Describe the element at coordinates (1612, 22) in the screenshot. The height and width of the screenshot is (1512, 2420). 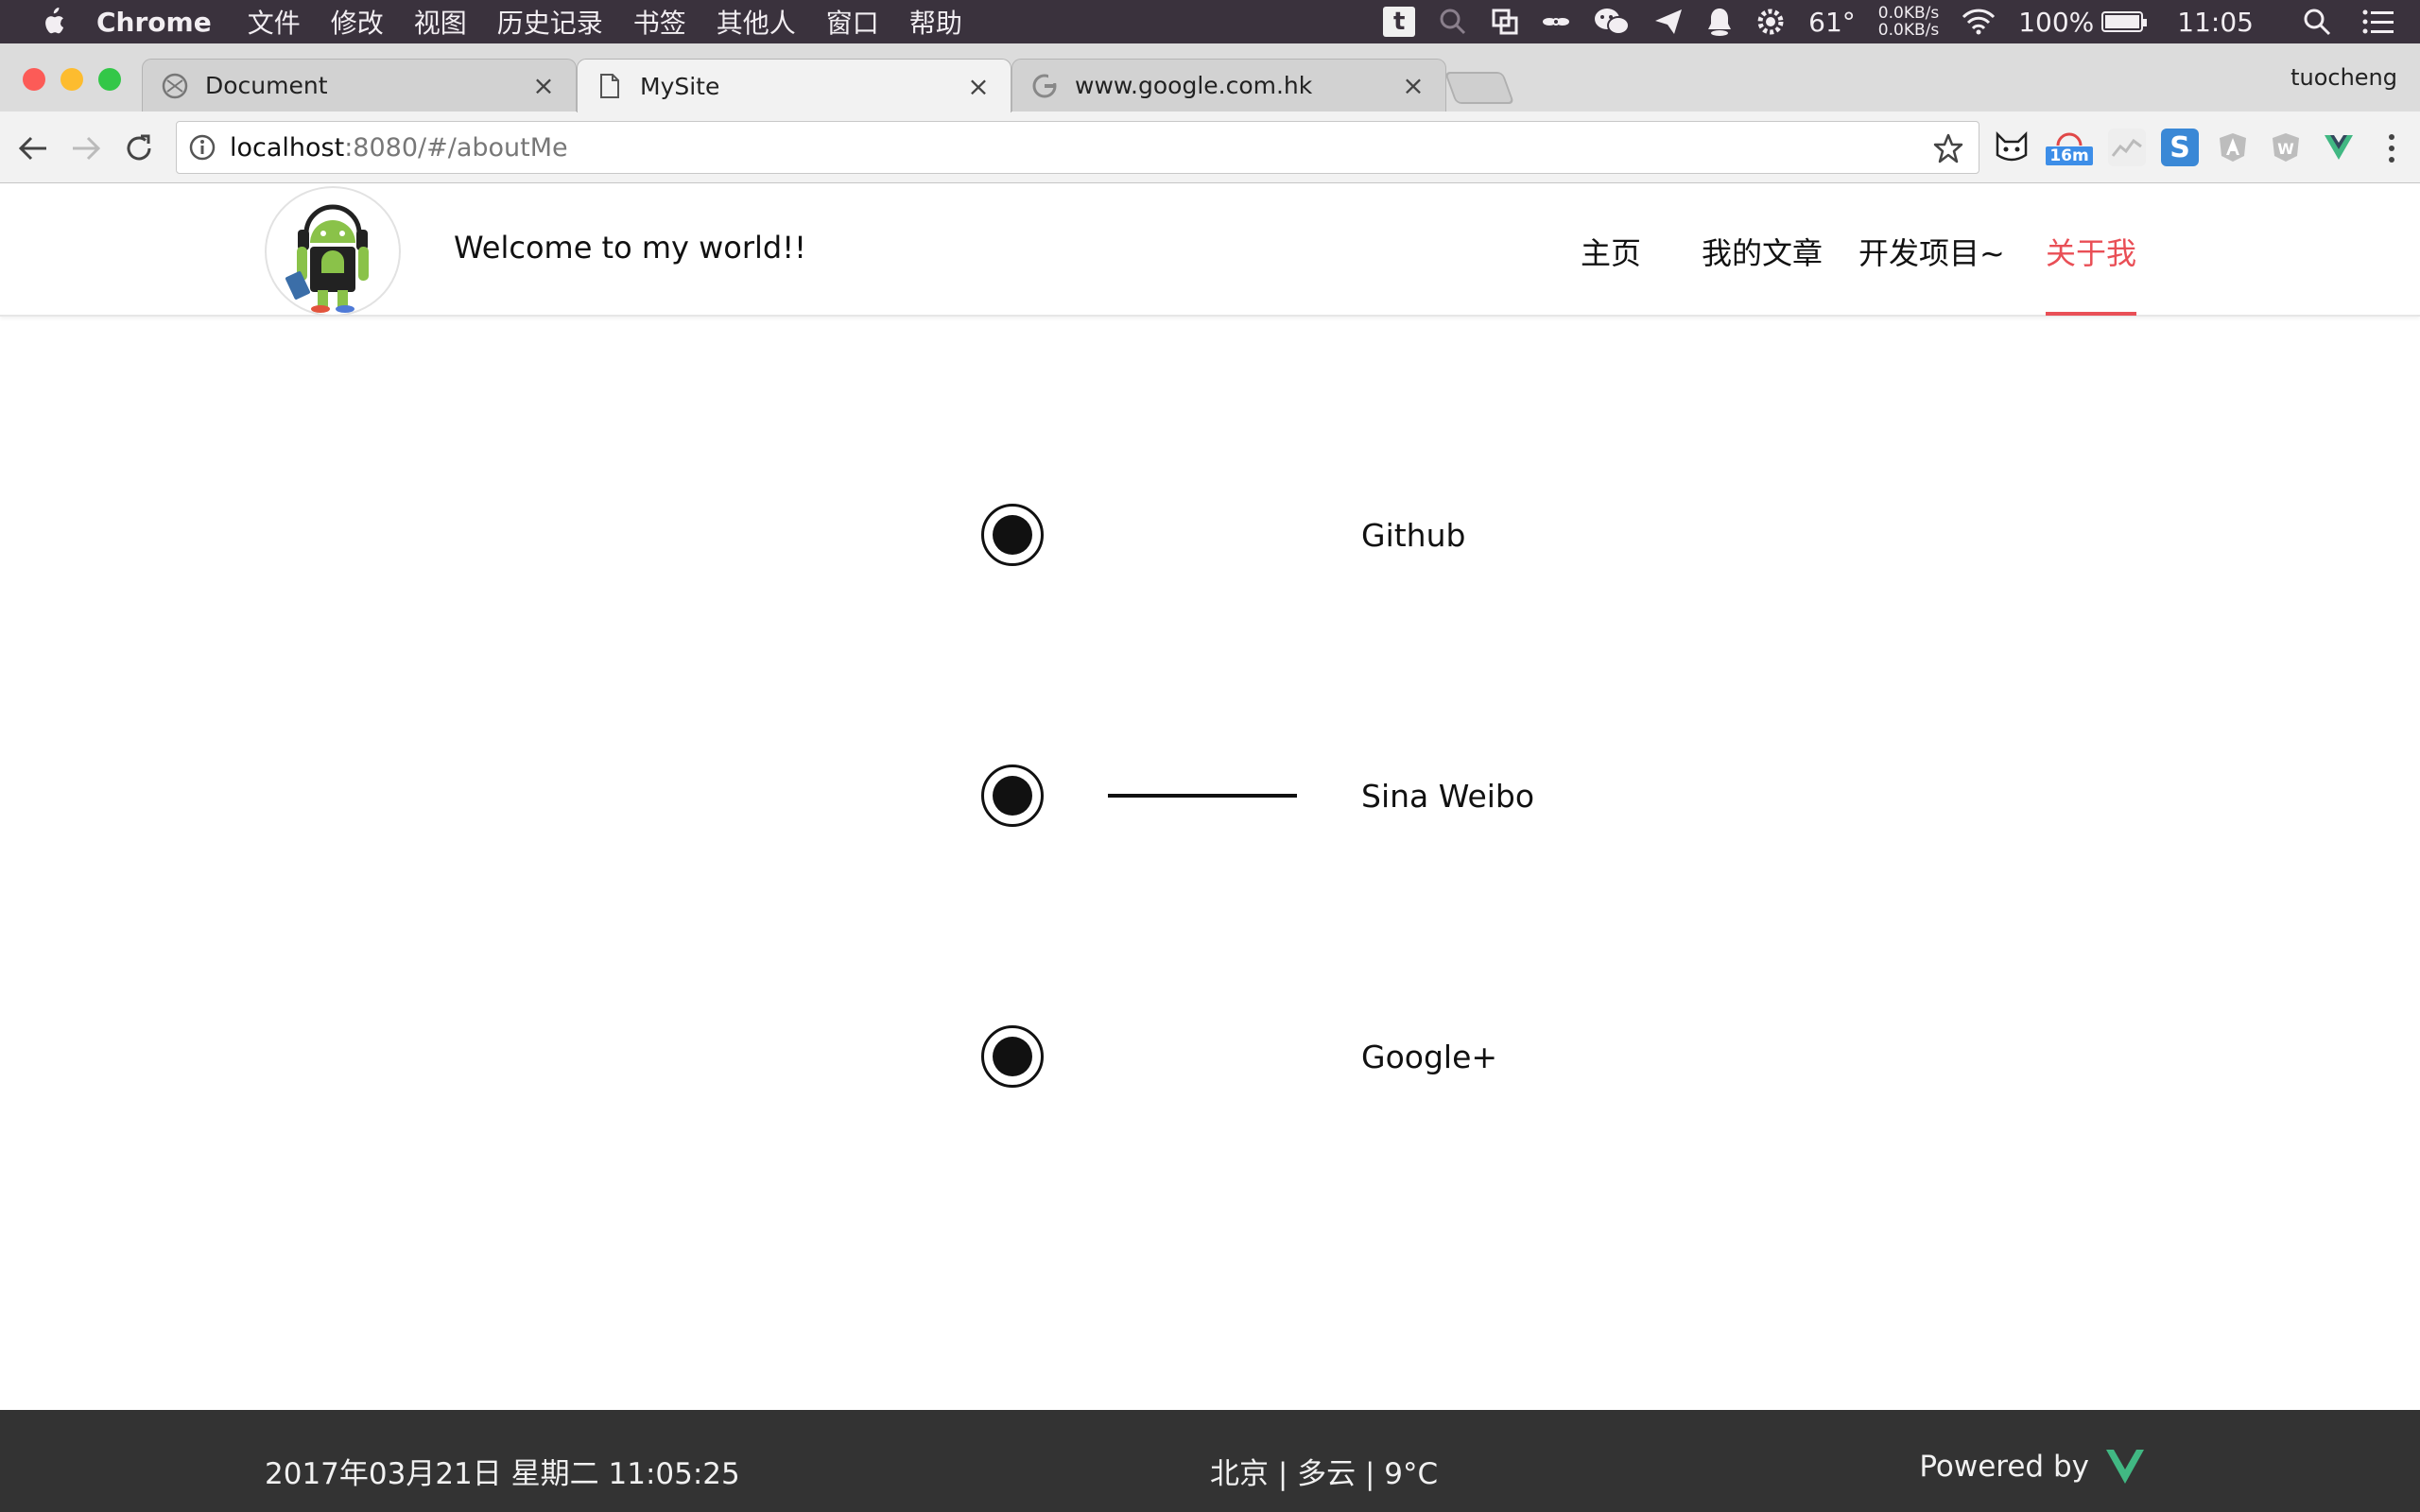
I see `wechat-icon` at that location.